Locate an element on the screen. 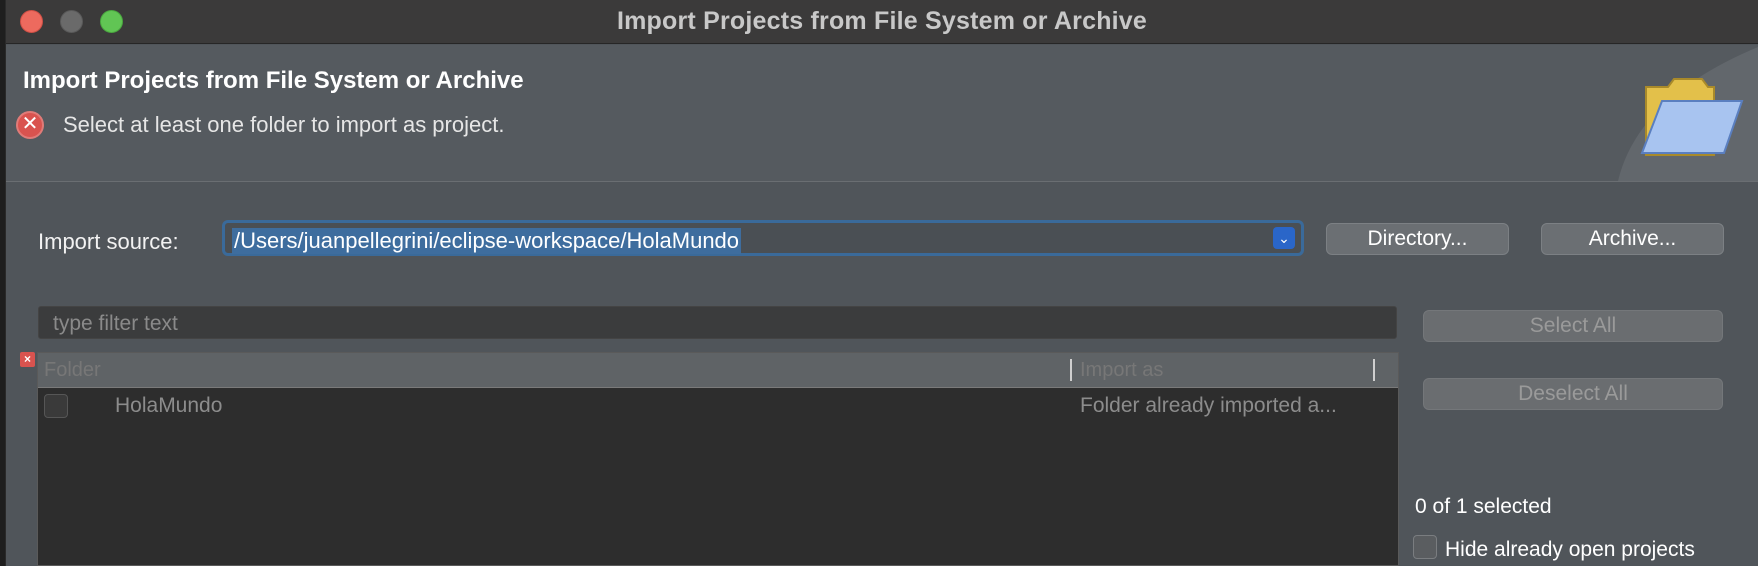 The height and width of the screenshot is (566, 1758). row-checkbox is located at coordinates (56, 406).